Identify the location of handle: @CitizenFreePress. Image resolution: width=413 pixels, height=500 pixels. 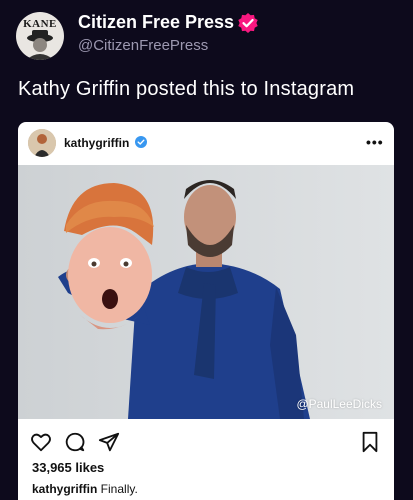
(143, 45).